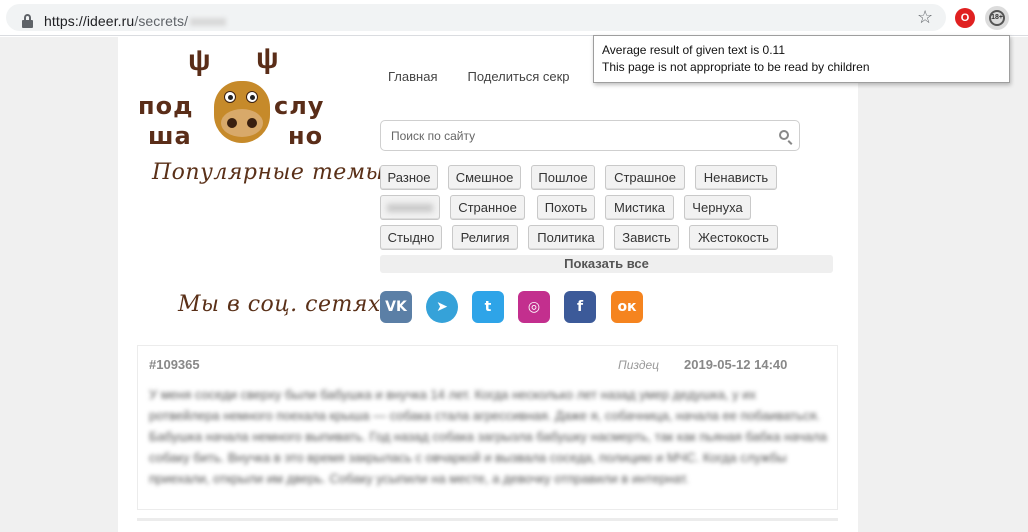 Image resolution: width=1028 pixels, height=532 pixels. I want to click on logo-word-1: под, so click(166, 106).